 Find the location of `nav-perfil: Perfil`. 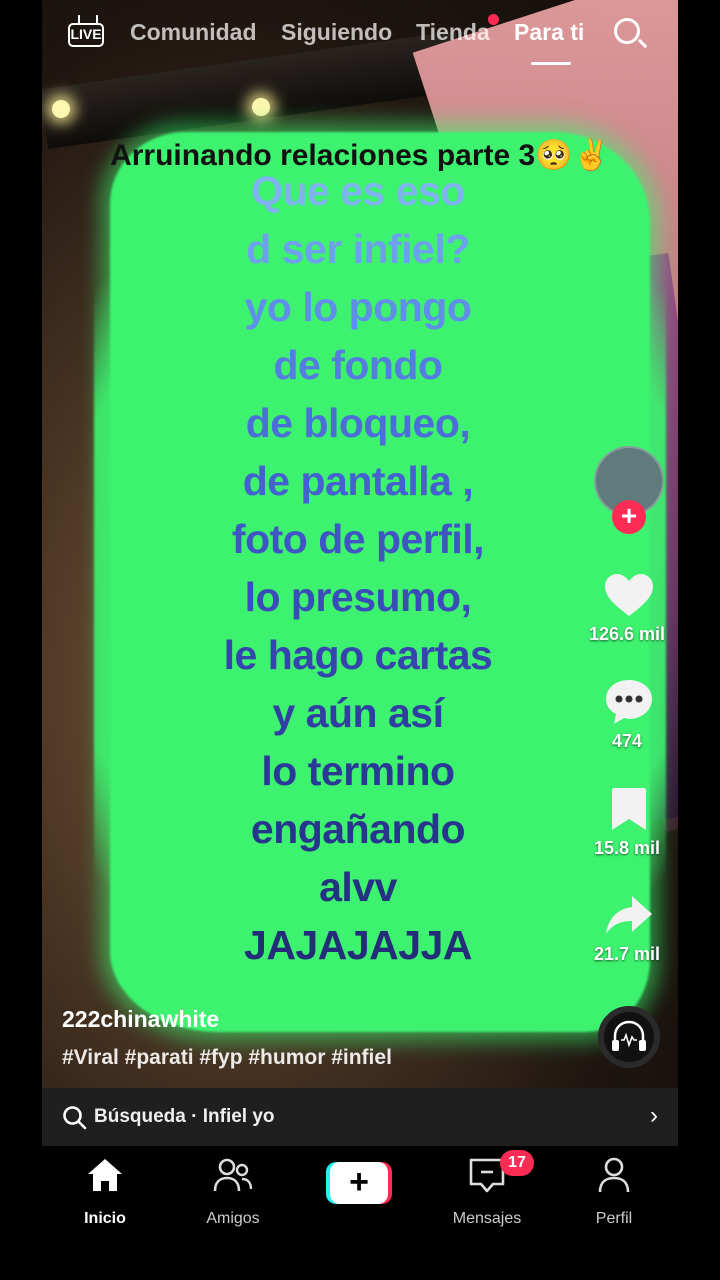

nav-perfil: Perfil is located at coordinates (614, 1191).